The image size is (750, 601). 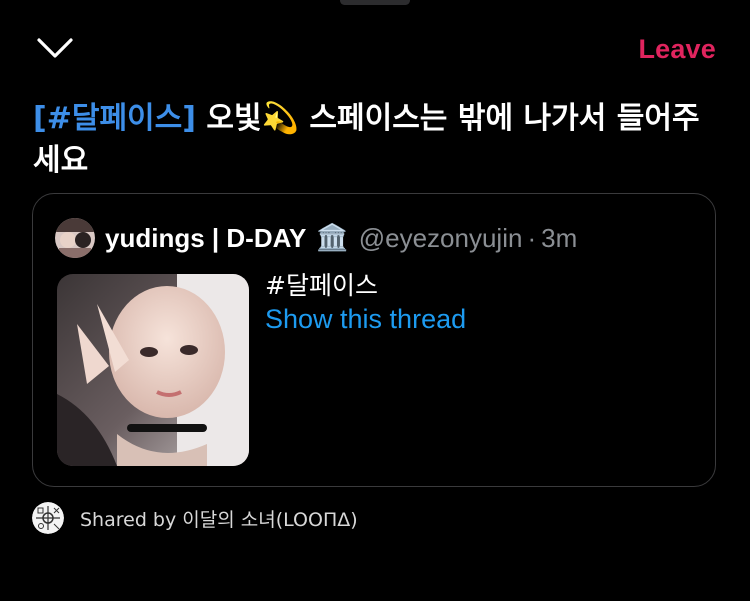 I want to click on sheet-grabber, so click(x=375, y=2).